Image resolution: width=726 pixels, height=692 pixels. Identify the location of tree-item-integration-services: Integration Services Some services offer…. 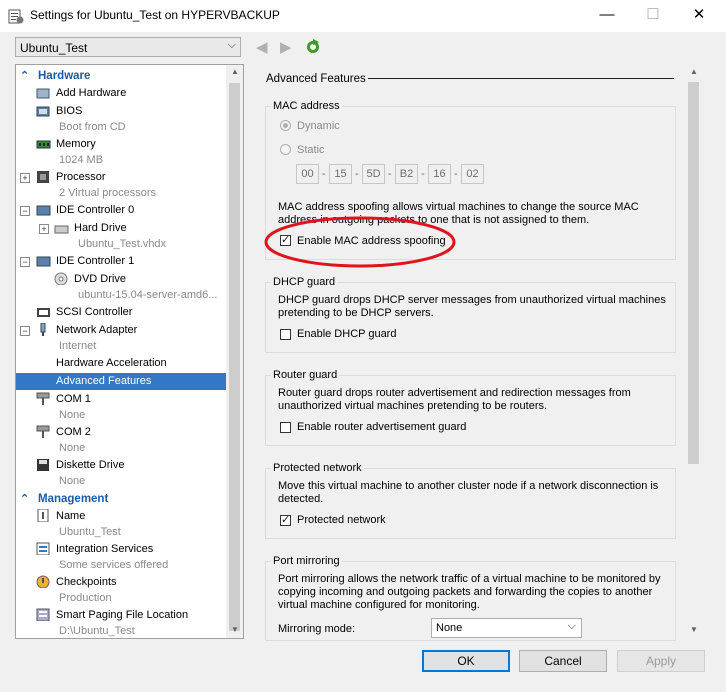
(121, 558).